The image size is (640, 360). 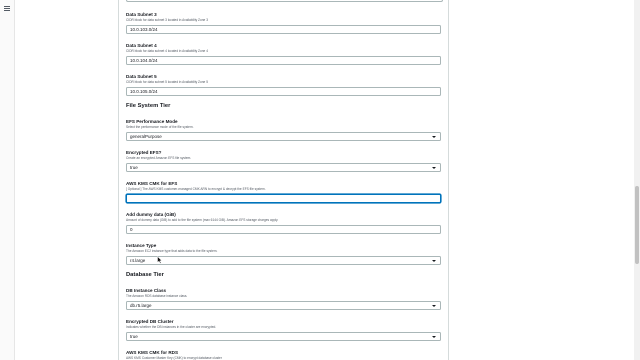 I want to click on subnet5-label: Data Subnet 5, so click(x=141, y=76).